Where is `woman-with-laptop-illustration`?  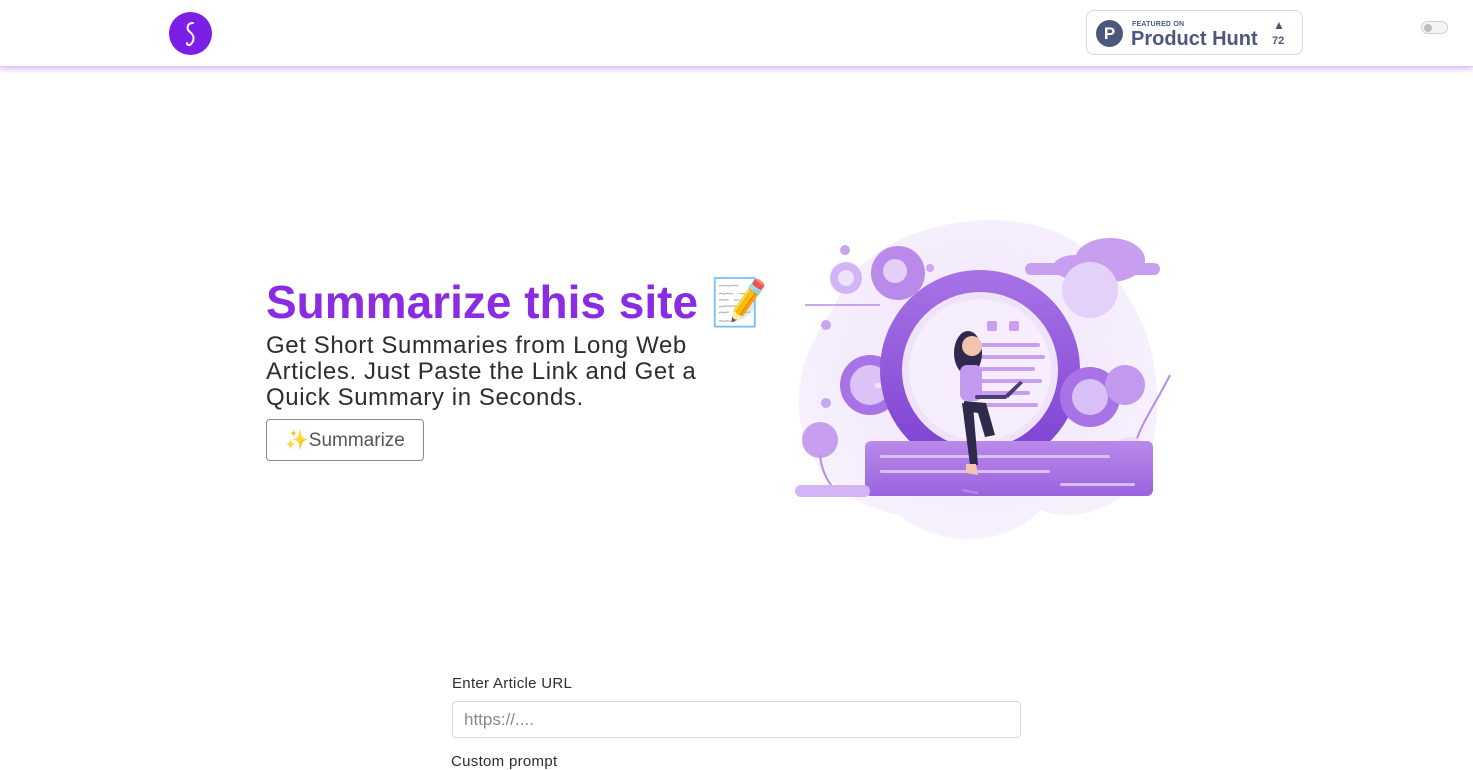
woman-with-laptop-illustration is located at coordinates (983, 379).